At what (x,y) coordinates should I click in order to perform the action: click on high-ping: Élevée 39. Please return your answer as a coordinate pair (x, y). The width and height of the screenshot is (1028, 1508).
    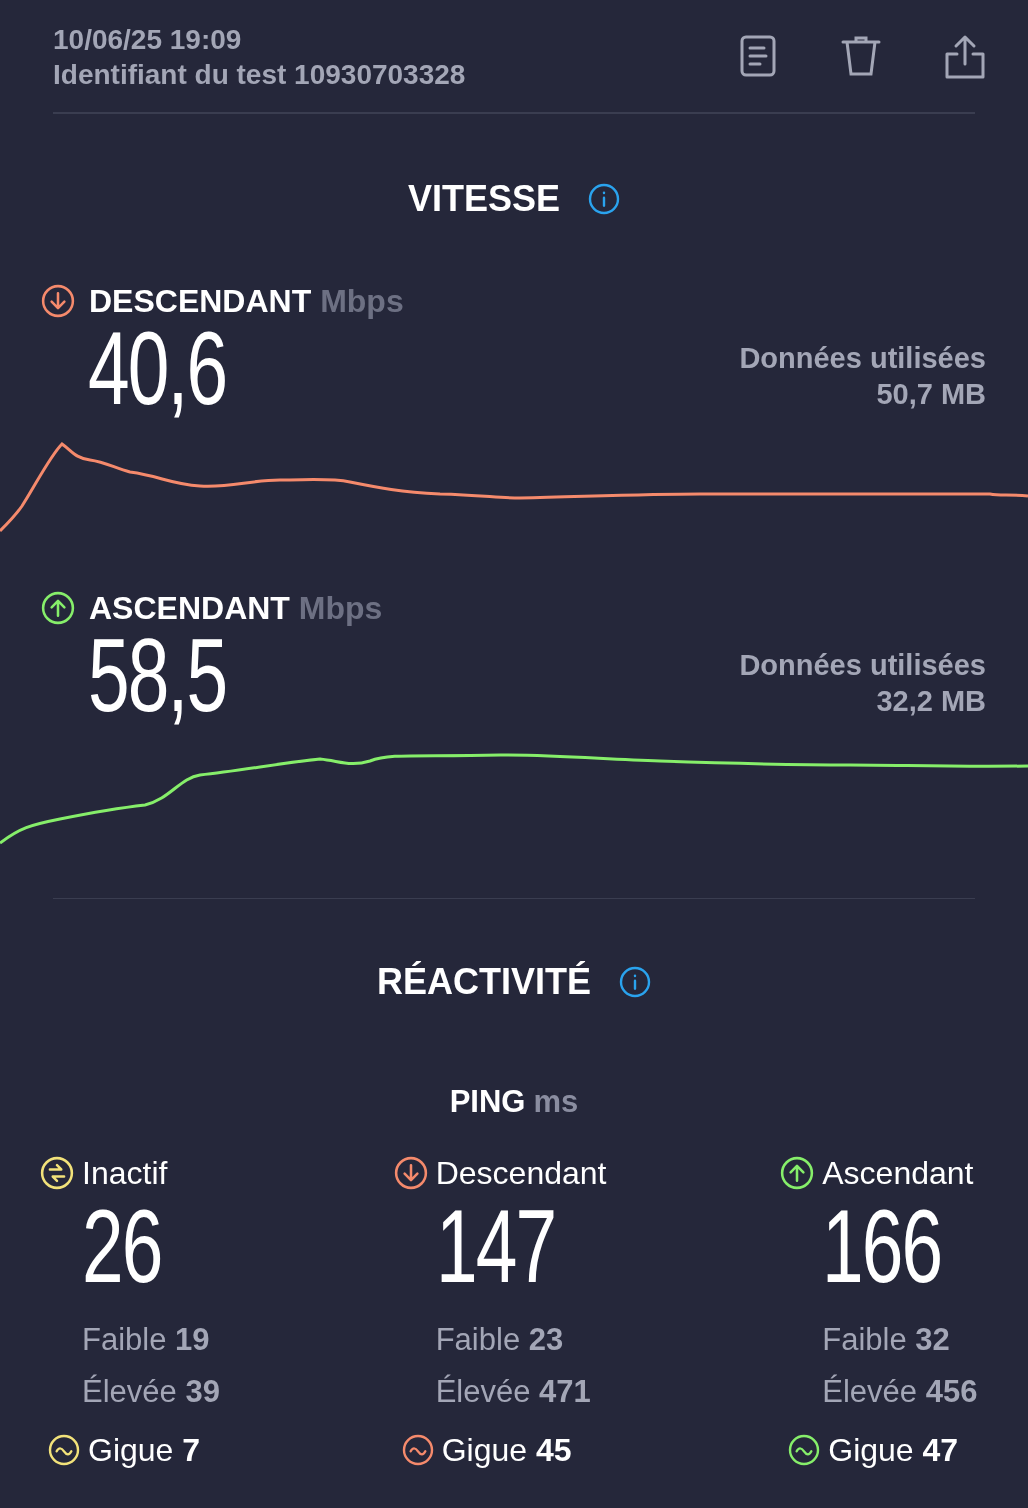
    Looking at the image, I should click on (151, 1391).